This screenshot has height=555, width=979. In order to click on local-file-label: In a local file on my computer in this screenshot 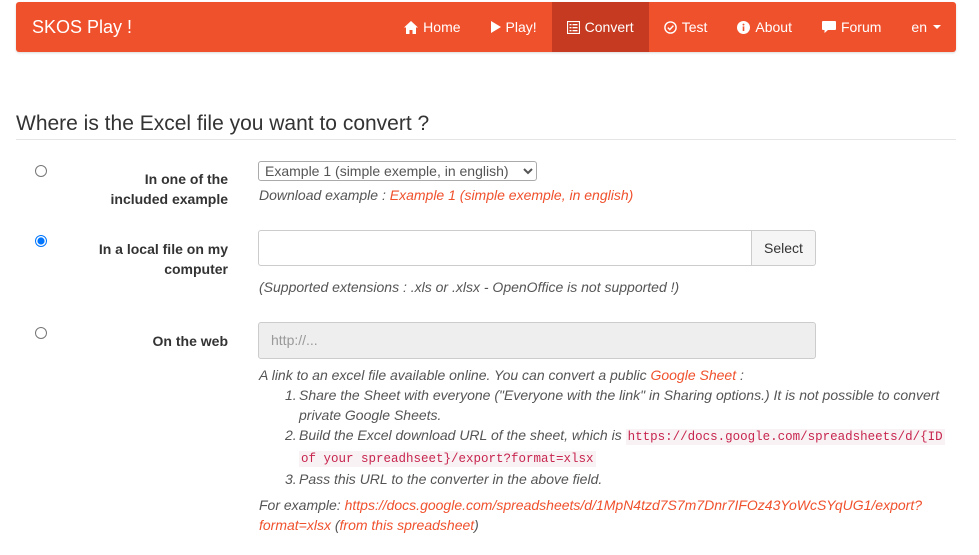, I will do `click(163, 259)`.